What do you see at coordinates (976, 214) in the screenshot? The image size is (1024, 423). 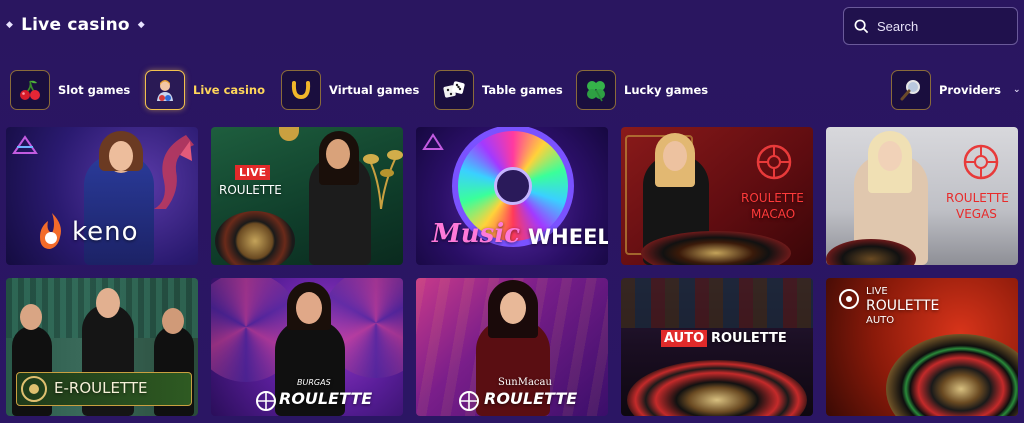 I see `game-subtitle: VEGAS` at bounding box center [976, 214].